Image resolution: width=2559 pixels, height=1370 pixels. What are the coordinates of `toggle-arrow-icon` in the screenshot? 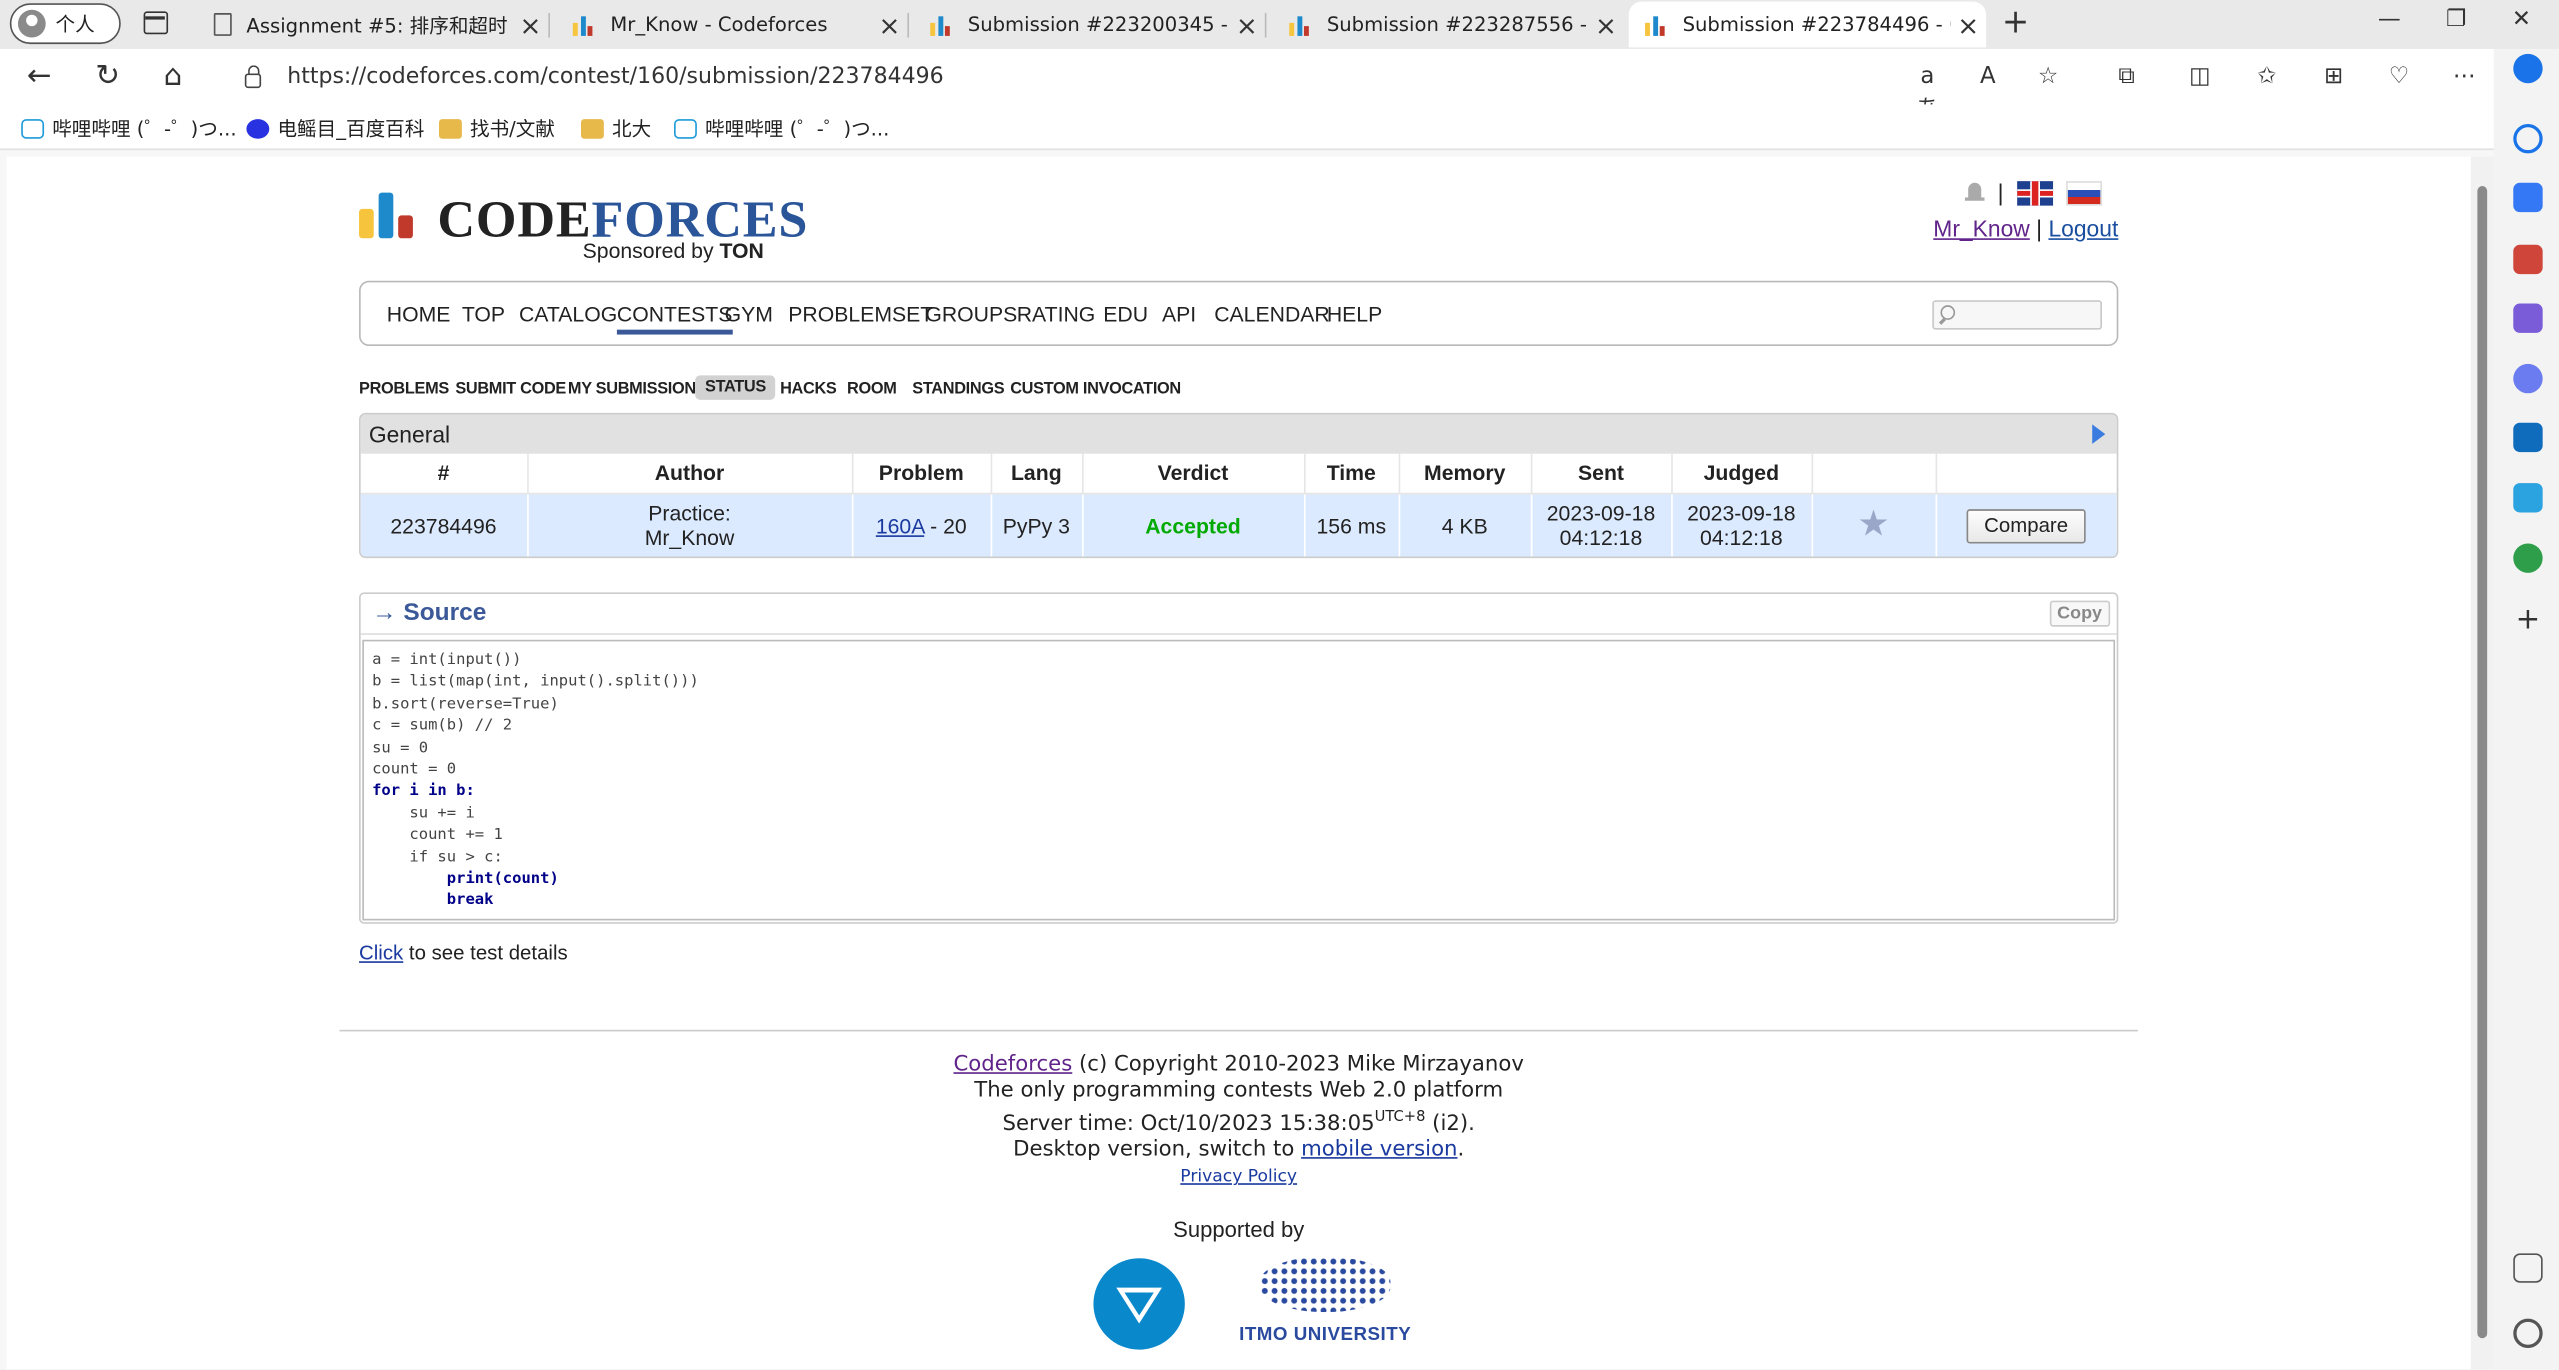 It's located at (2099, 434).